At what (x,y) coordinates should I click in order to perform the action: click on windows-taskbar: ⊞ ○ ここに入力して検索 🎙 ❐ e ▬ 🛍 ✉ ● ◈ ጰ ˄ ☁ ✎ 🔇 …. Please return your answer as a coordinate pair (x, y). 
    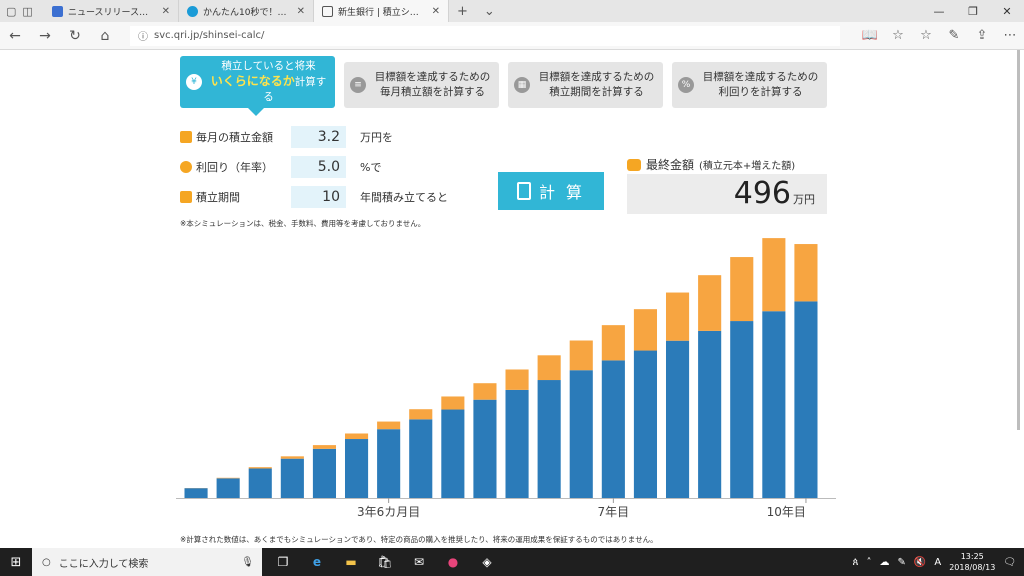
    Looking at the image, I should click on (512, 562).